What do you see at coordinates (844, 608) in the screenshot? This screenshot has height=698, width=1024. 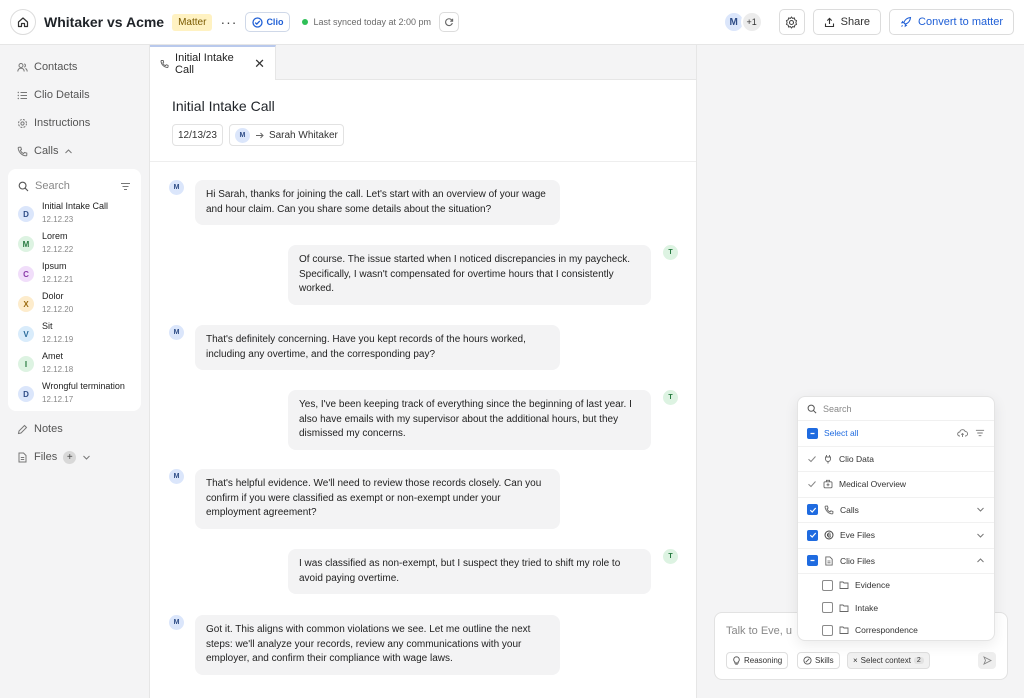 I see `folder-icon` at bounding box center [844, 608].